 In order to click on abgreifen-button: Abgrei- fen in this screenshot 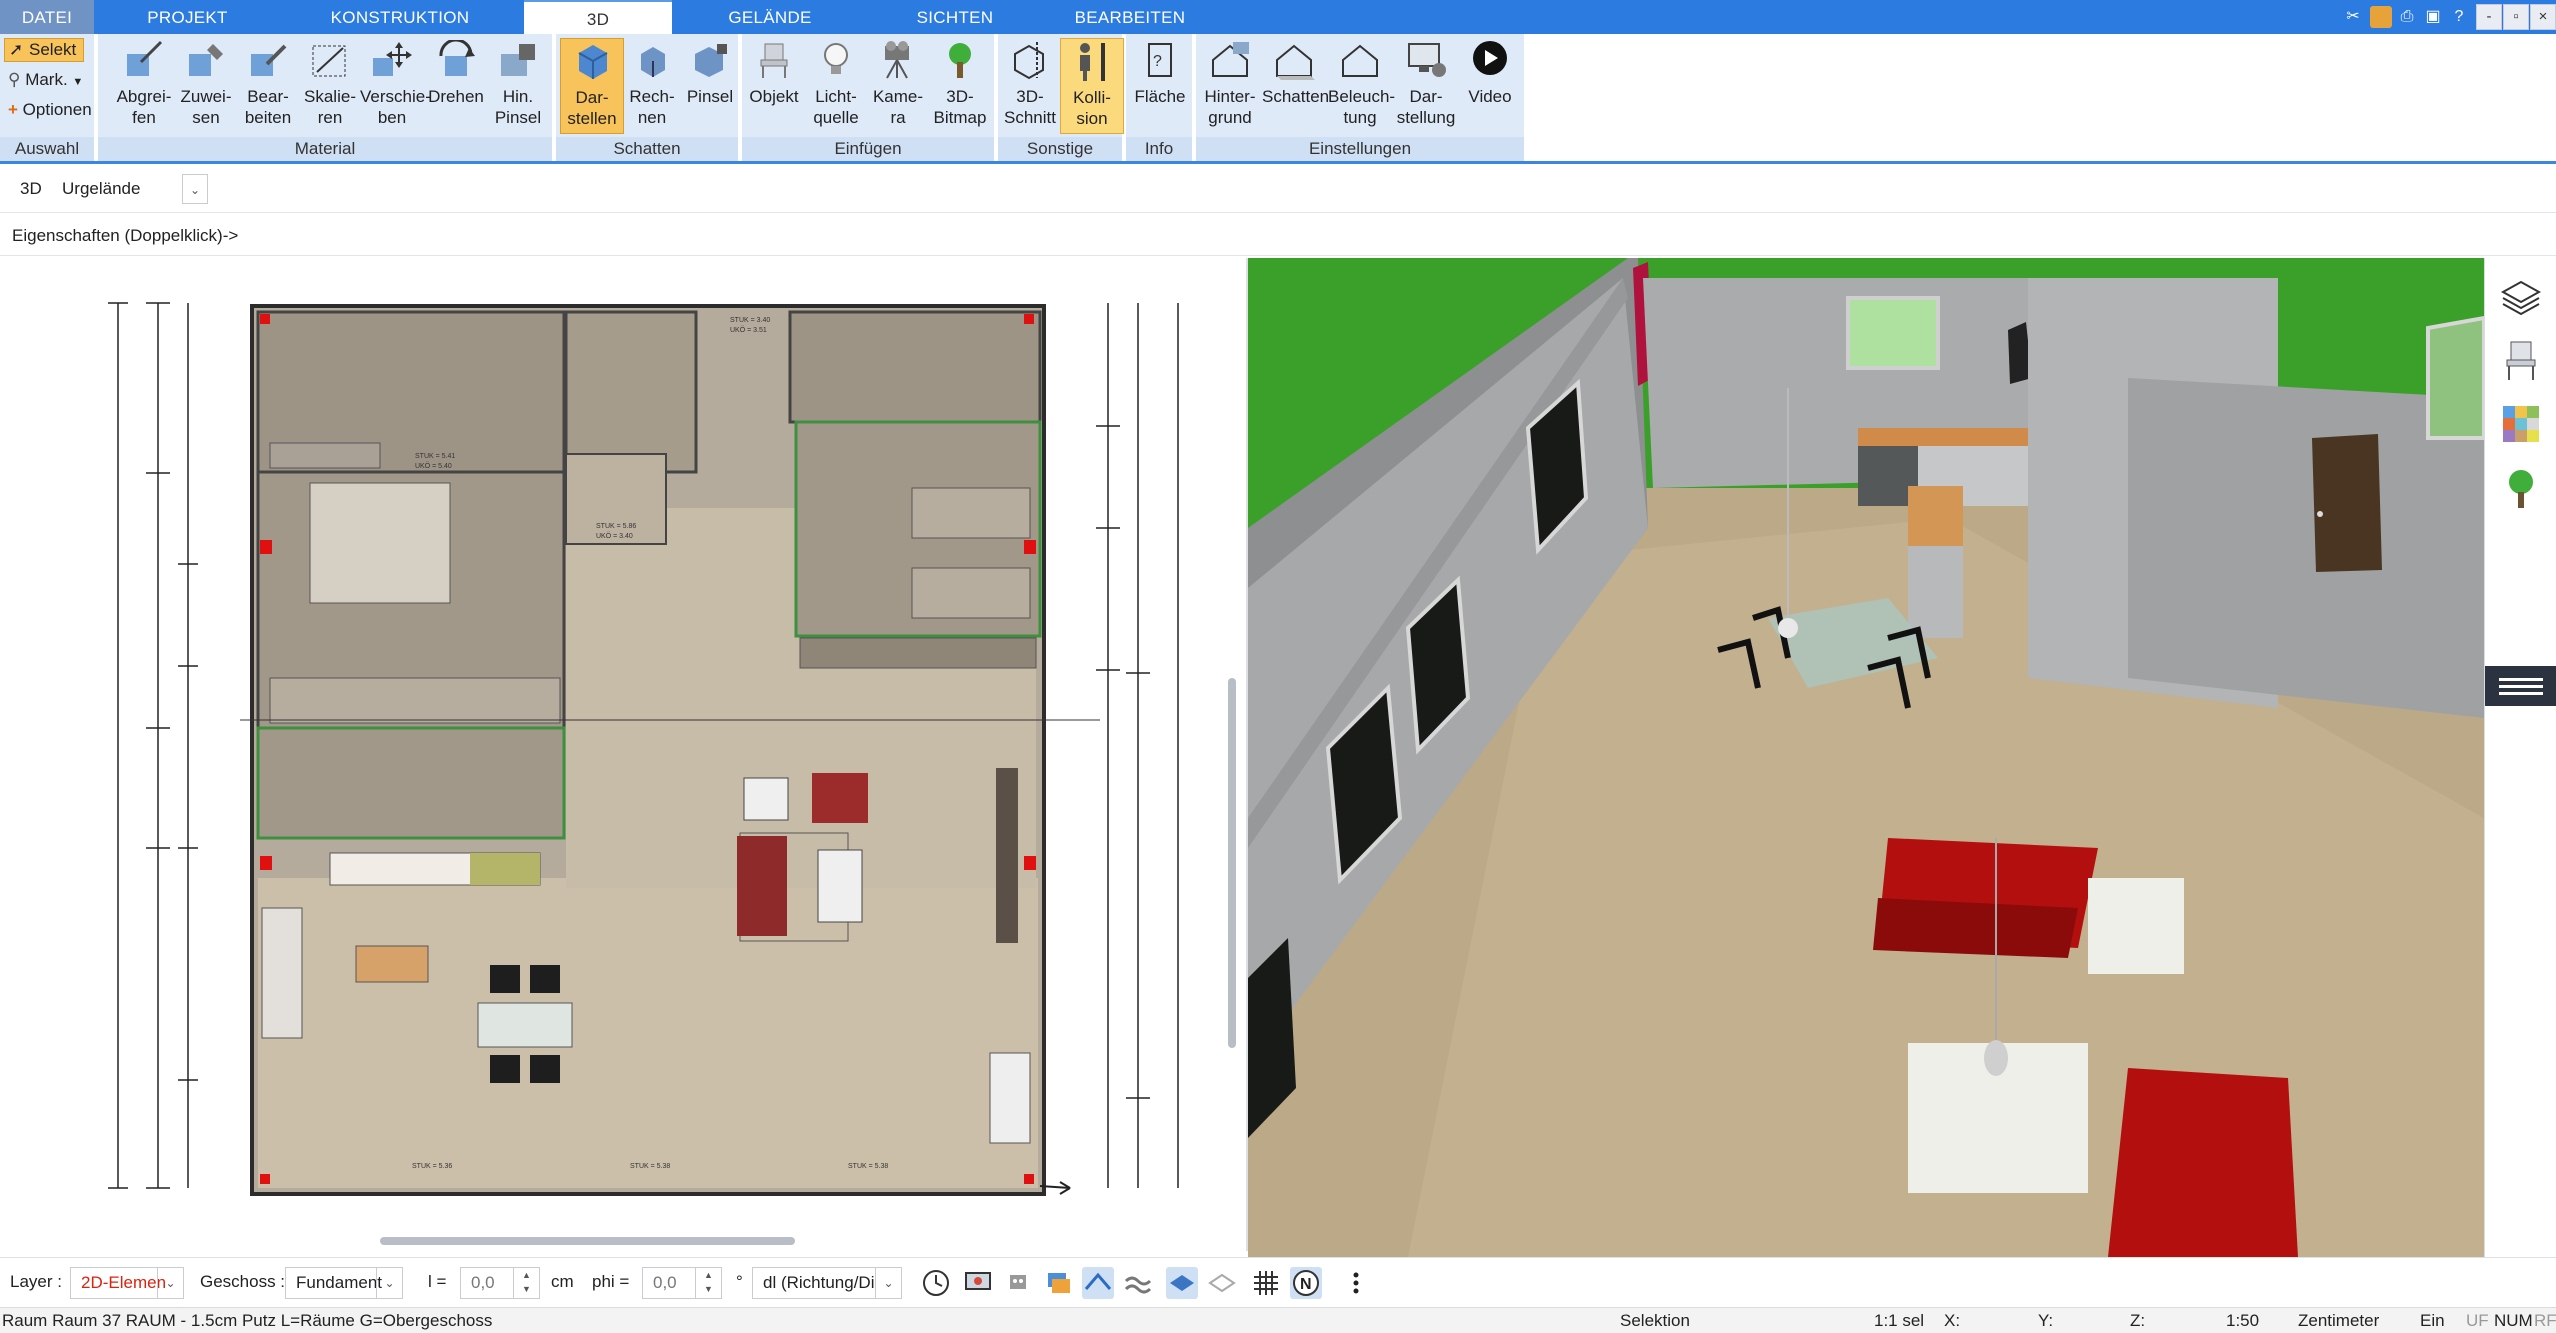, I will do `click(144, 86)`.